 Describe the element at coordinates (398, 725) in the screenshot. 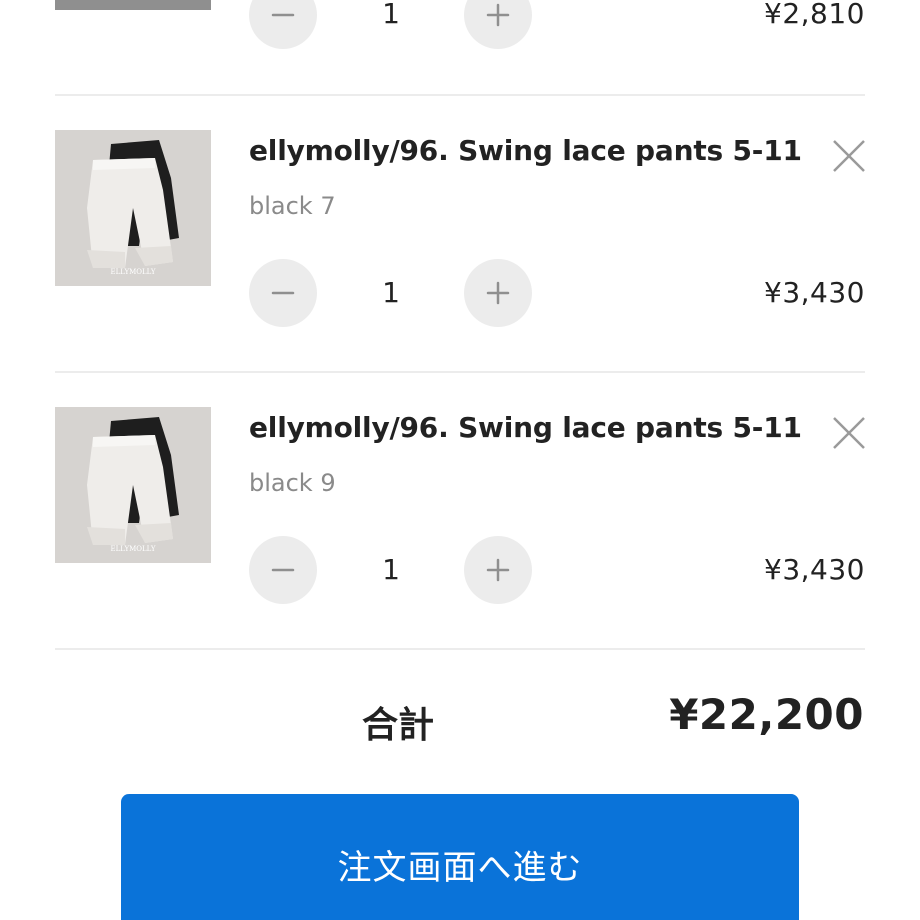

I see `total-label: 合計` at that location.